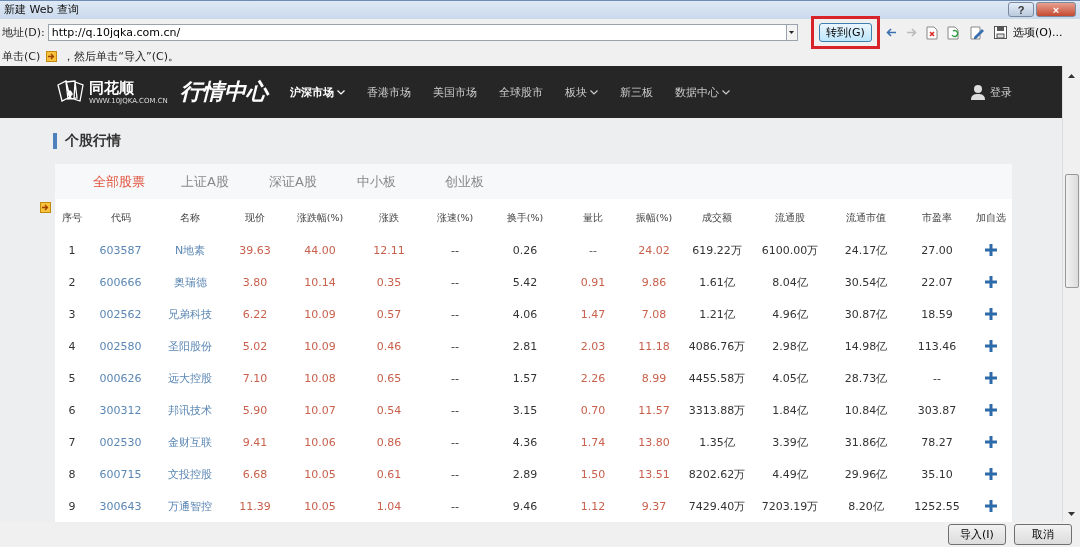  I want to click on stock-link: 000626, so click(120, 378).